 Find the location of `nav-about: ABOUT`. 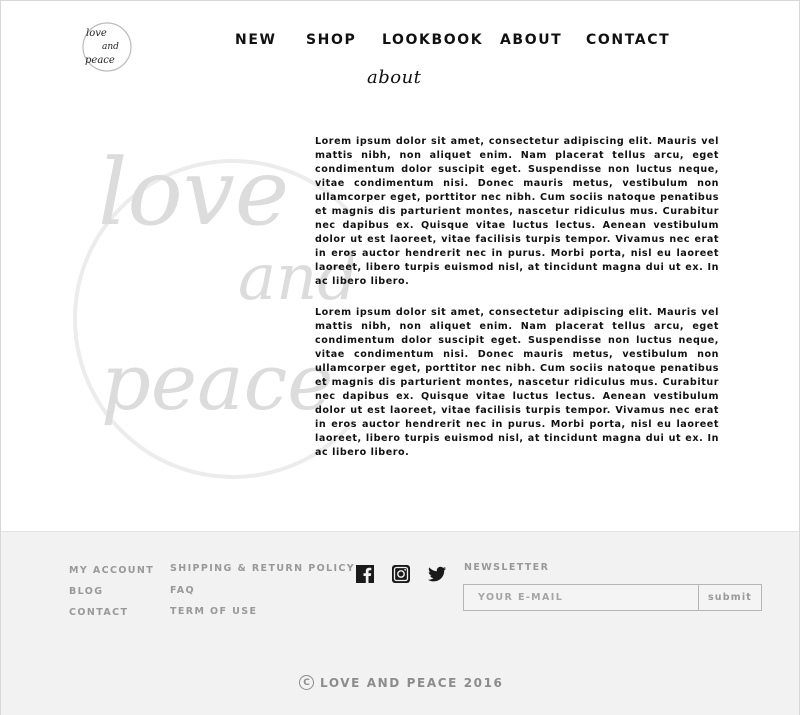

nav-about: ABOUT is located at coordinates (531, 40).